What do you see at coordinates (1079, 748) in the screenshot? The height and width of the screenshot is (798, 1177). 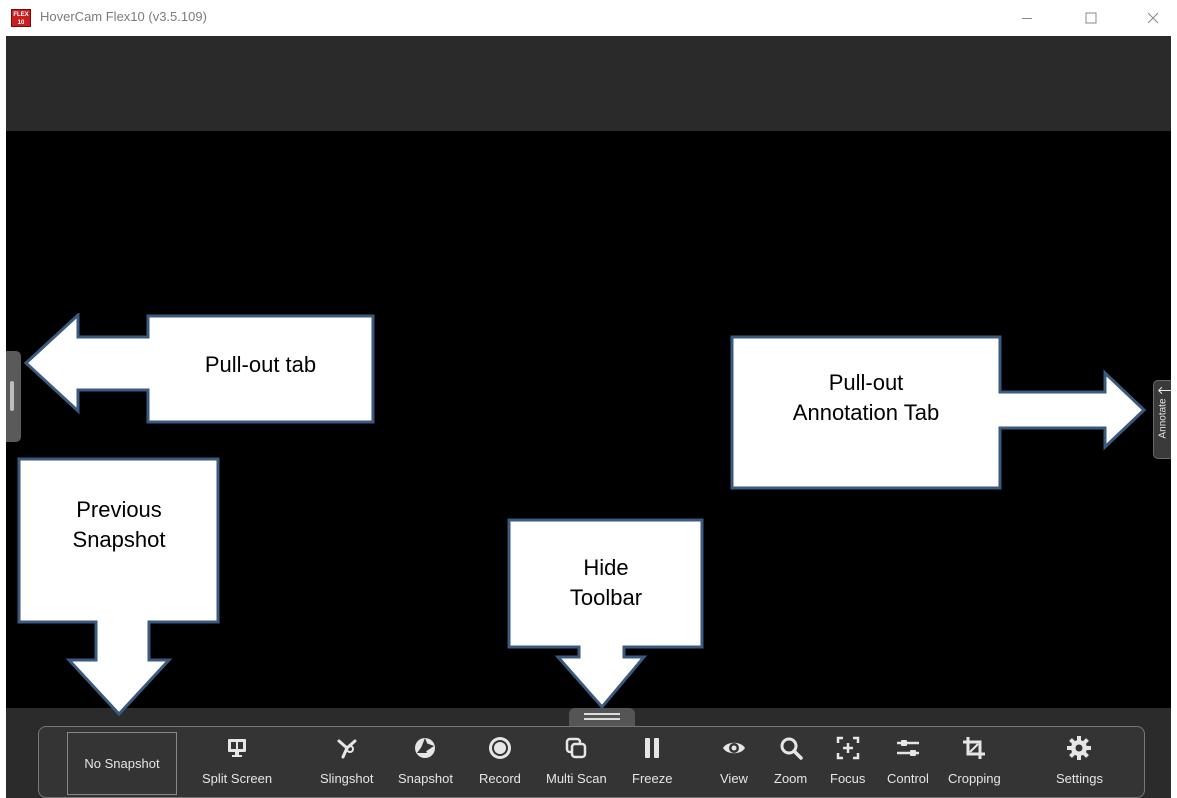 I see `gear-icon` at bounding box center [1079, 748].